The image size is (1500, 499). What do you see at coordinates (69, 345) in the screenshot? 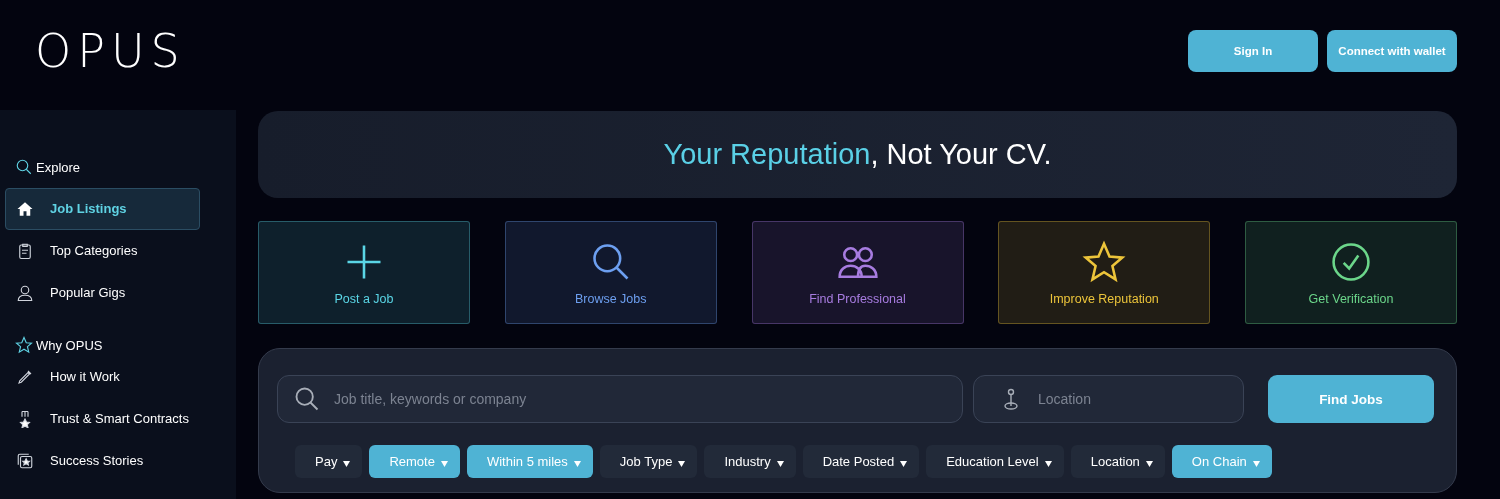
I see `section-title: Why OPUS` at bounding box center [69, 345].